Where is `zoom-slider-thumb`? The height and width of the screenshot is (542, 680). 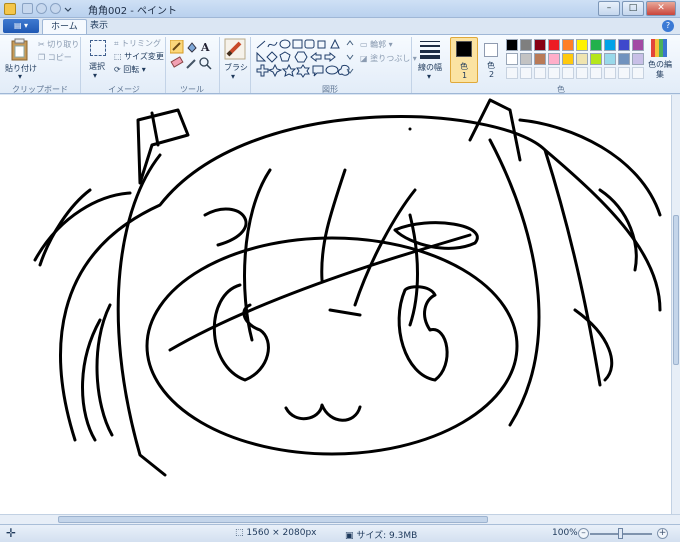 zoom-slider-thumb is located at coordinates (620, 533).